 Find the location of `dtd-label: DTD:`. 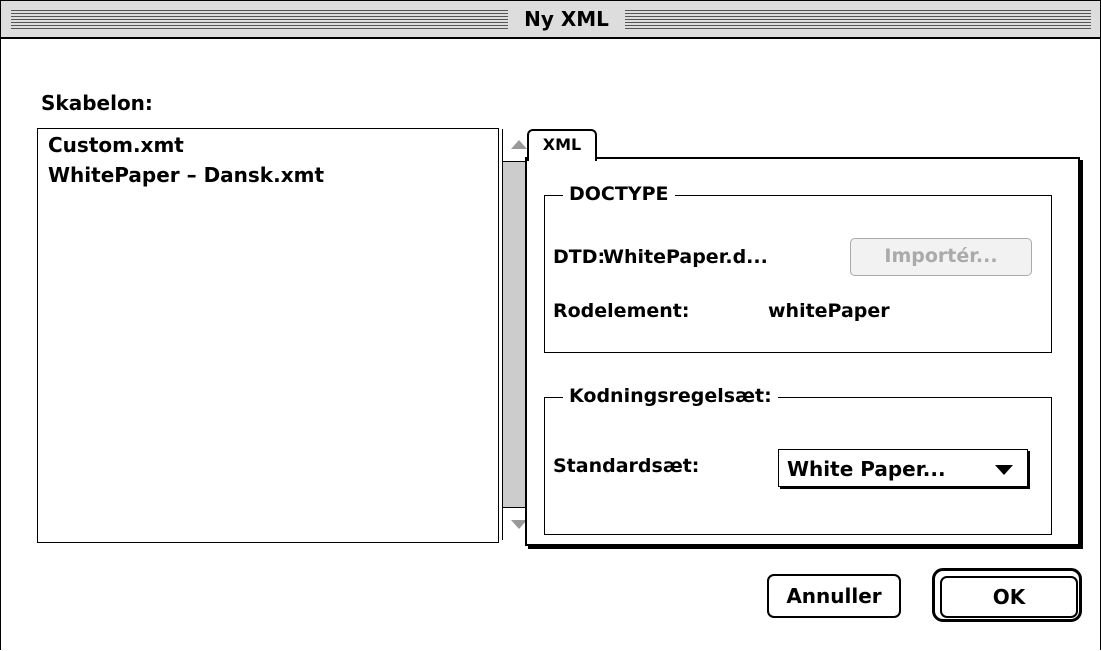

dtd-label: DTD: is located at coordinates (579, 257).